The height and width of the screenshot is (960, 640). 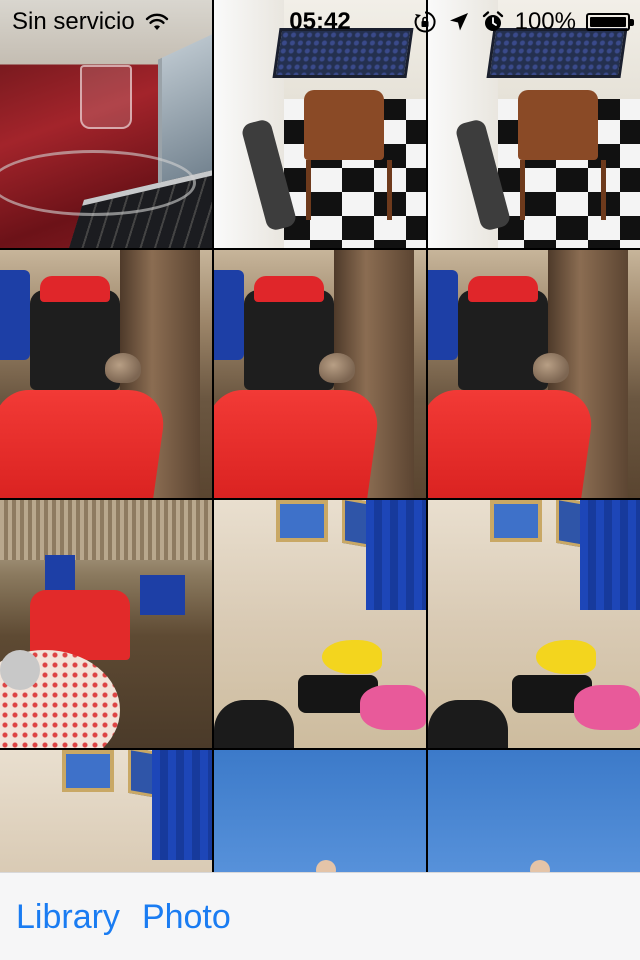 I want to click on battery-percent: 100%, so click(x=545, y=21).